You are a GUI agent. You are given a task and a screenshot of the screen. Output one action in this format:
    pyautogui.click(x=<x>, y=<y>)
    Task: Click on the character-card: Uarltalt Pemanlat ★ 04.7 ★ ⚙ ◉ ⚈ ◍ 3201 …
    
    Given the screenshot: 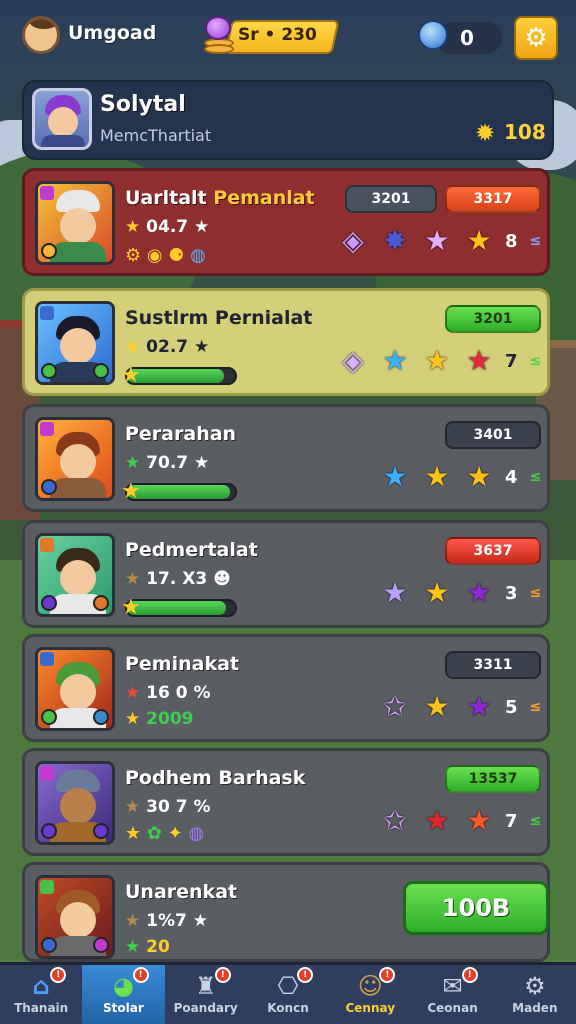 What is the action you would take?
    pyautogui.click(x=286, y=222)
    